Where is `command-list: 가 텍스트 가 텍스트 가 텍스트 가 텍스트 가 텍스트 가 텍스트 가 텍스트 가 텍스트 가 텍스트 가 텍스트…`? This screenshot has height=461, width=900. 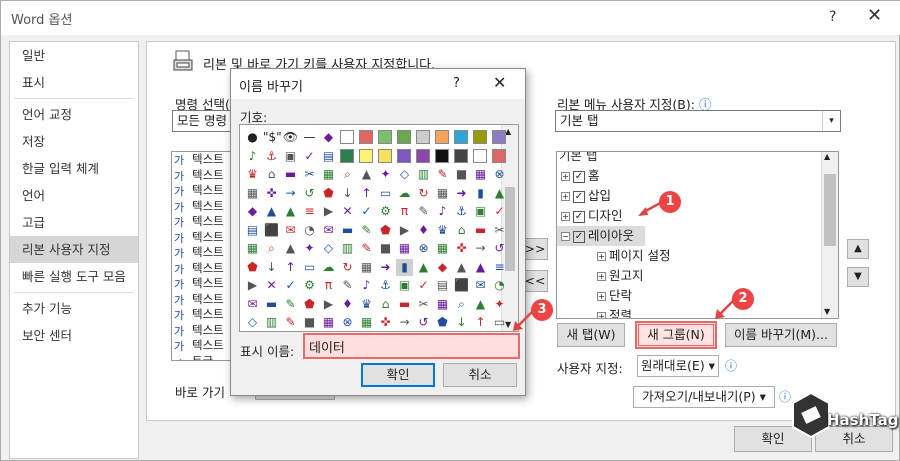 command-list: 가 텍스트 가 텍스트 가 텍스트 가 텍스트 가 텍스트 가 텍스트 가 텍스트 가 텍스트 가 텍스트 가 텍스트… is located at coordinates (201, 256).